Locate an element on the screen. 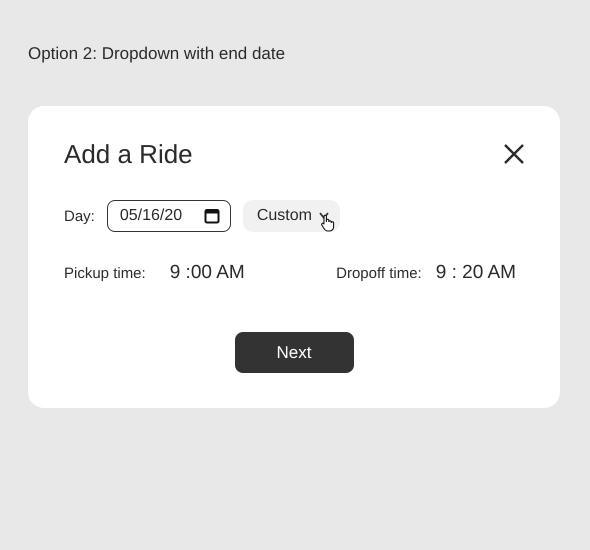 The height and width of the screenshot is (550, 590). hand-cursor-icon is located at coordinates (328, 223).